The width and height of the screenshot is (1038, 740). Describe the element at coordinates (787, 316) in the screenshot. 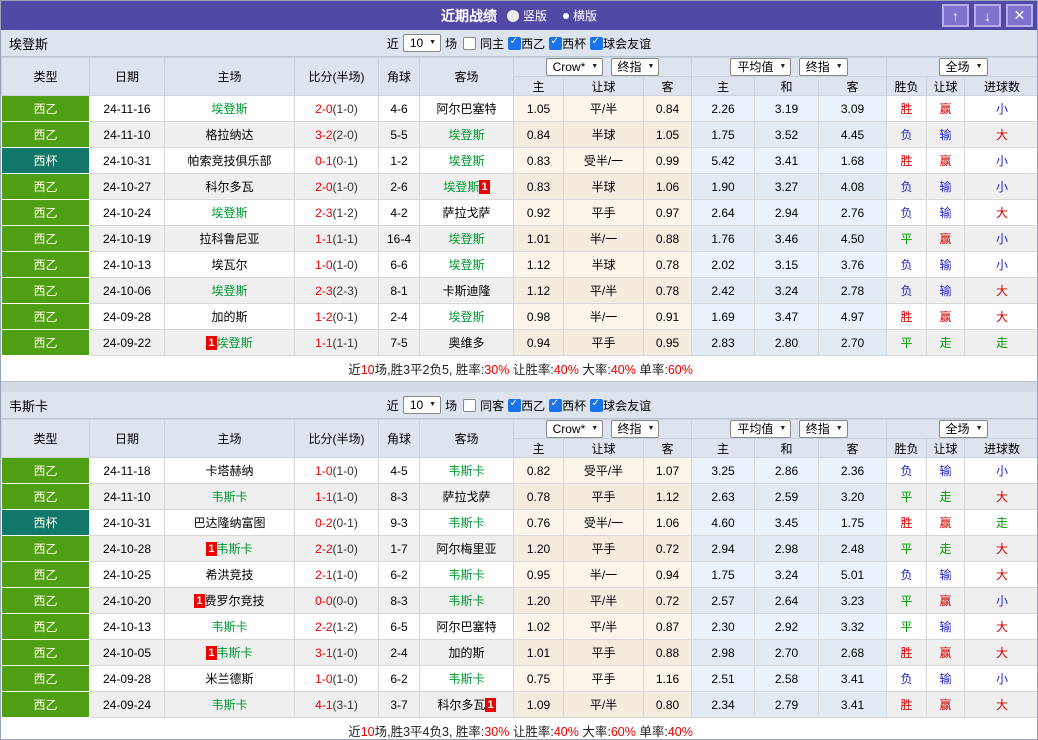

I see `average-odds: 3.47` at that location.